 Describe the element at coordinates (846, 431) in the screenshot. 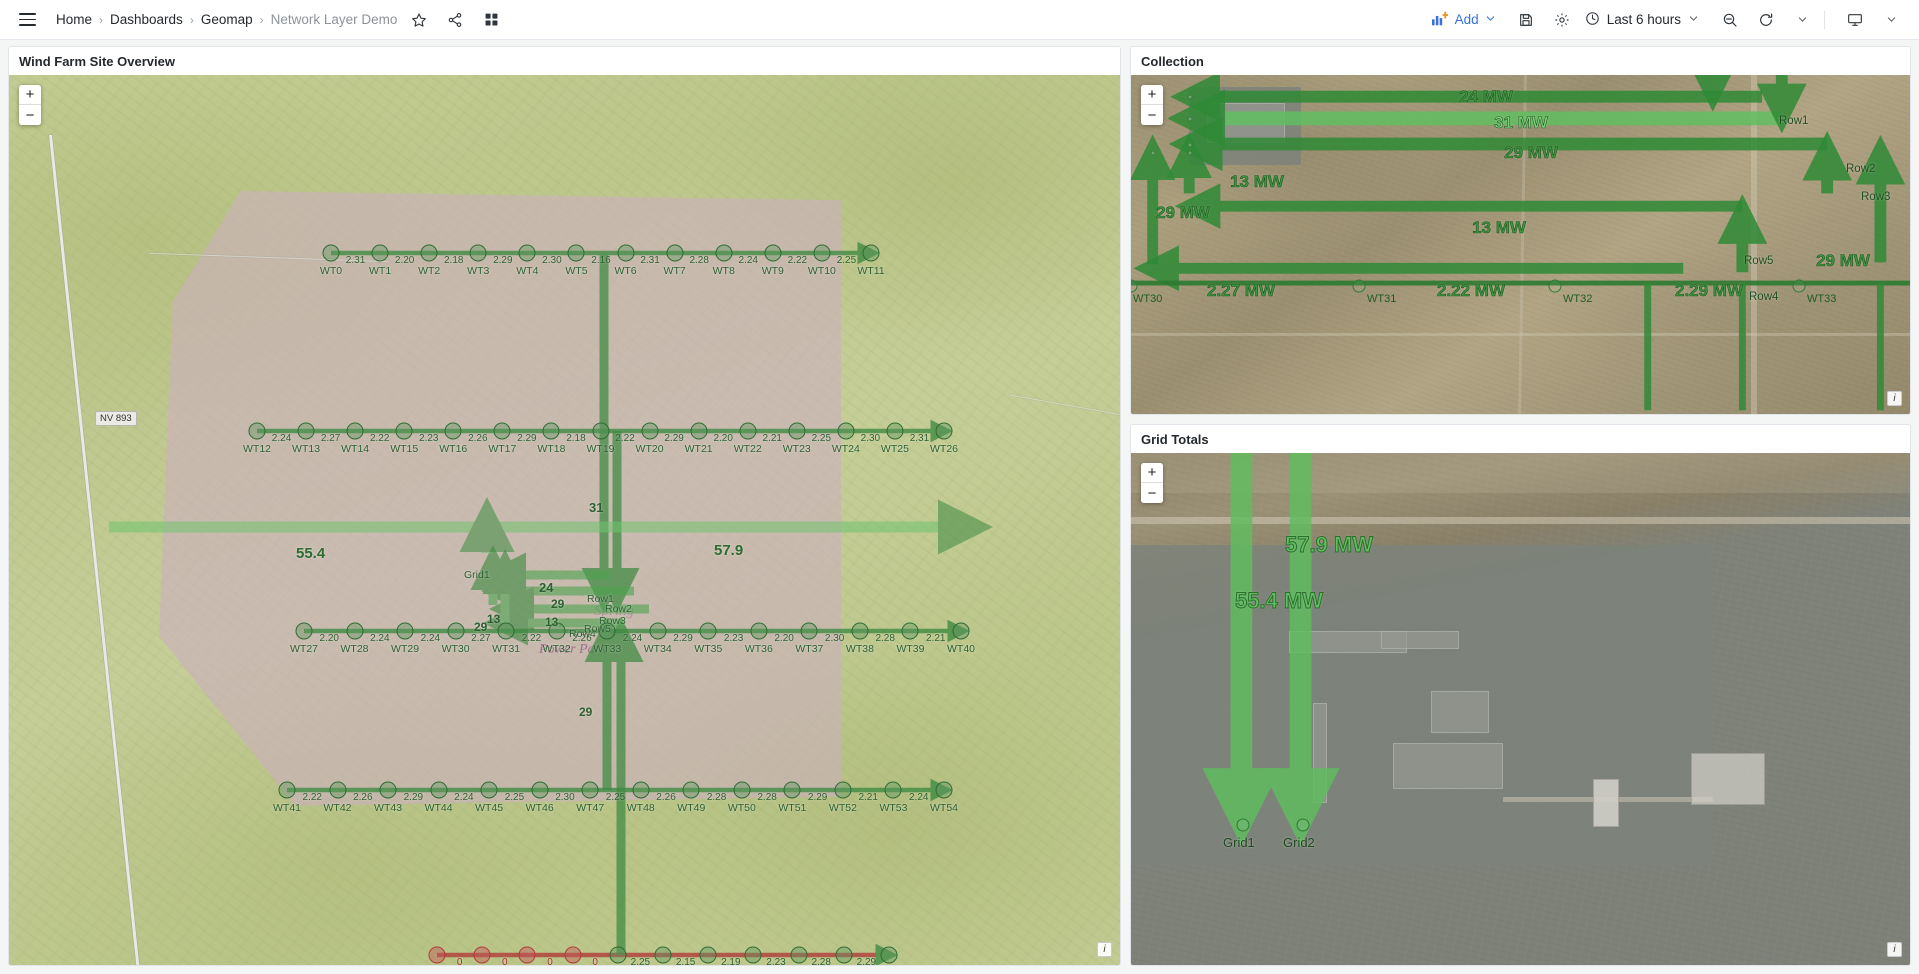

I see `turbine-node-wt24` at that location.